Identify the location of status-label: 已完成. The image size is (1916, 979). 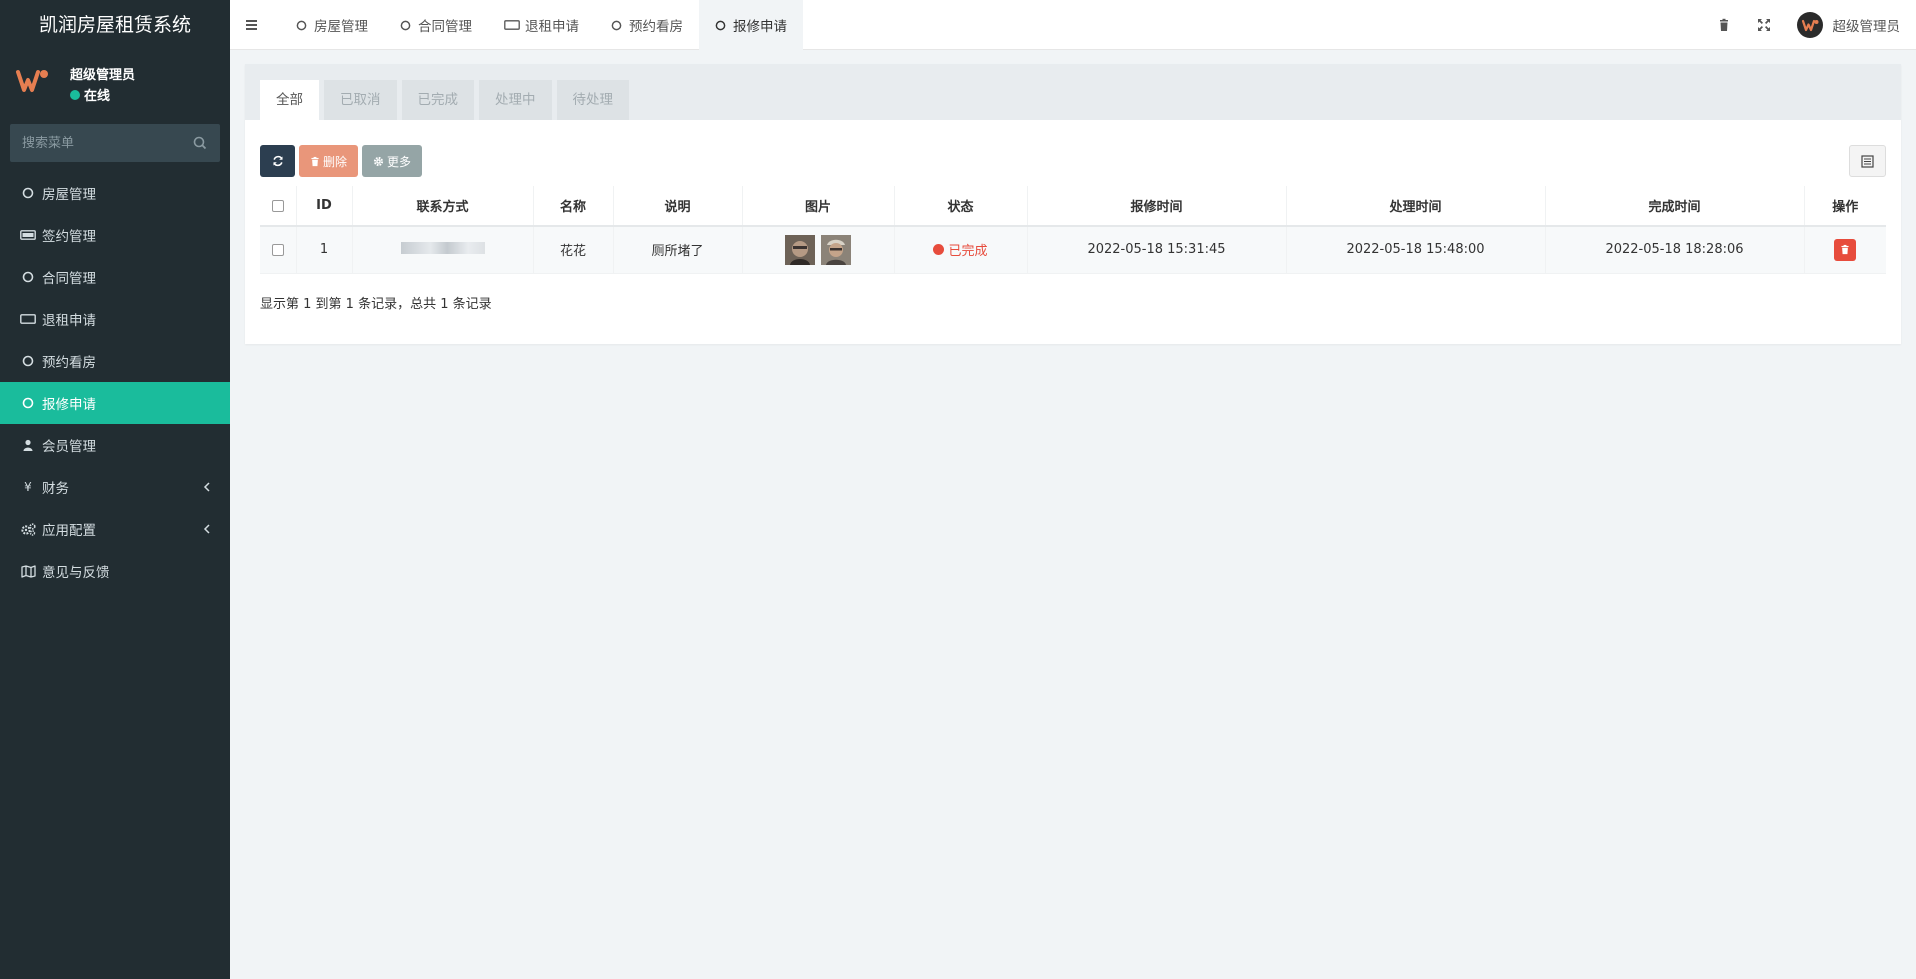
(968, 252).